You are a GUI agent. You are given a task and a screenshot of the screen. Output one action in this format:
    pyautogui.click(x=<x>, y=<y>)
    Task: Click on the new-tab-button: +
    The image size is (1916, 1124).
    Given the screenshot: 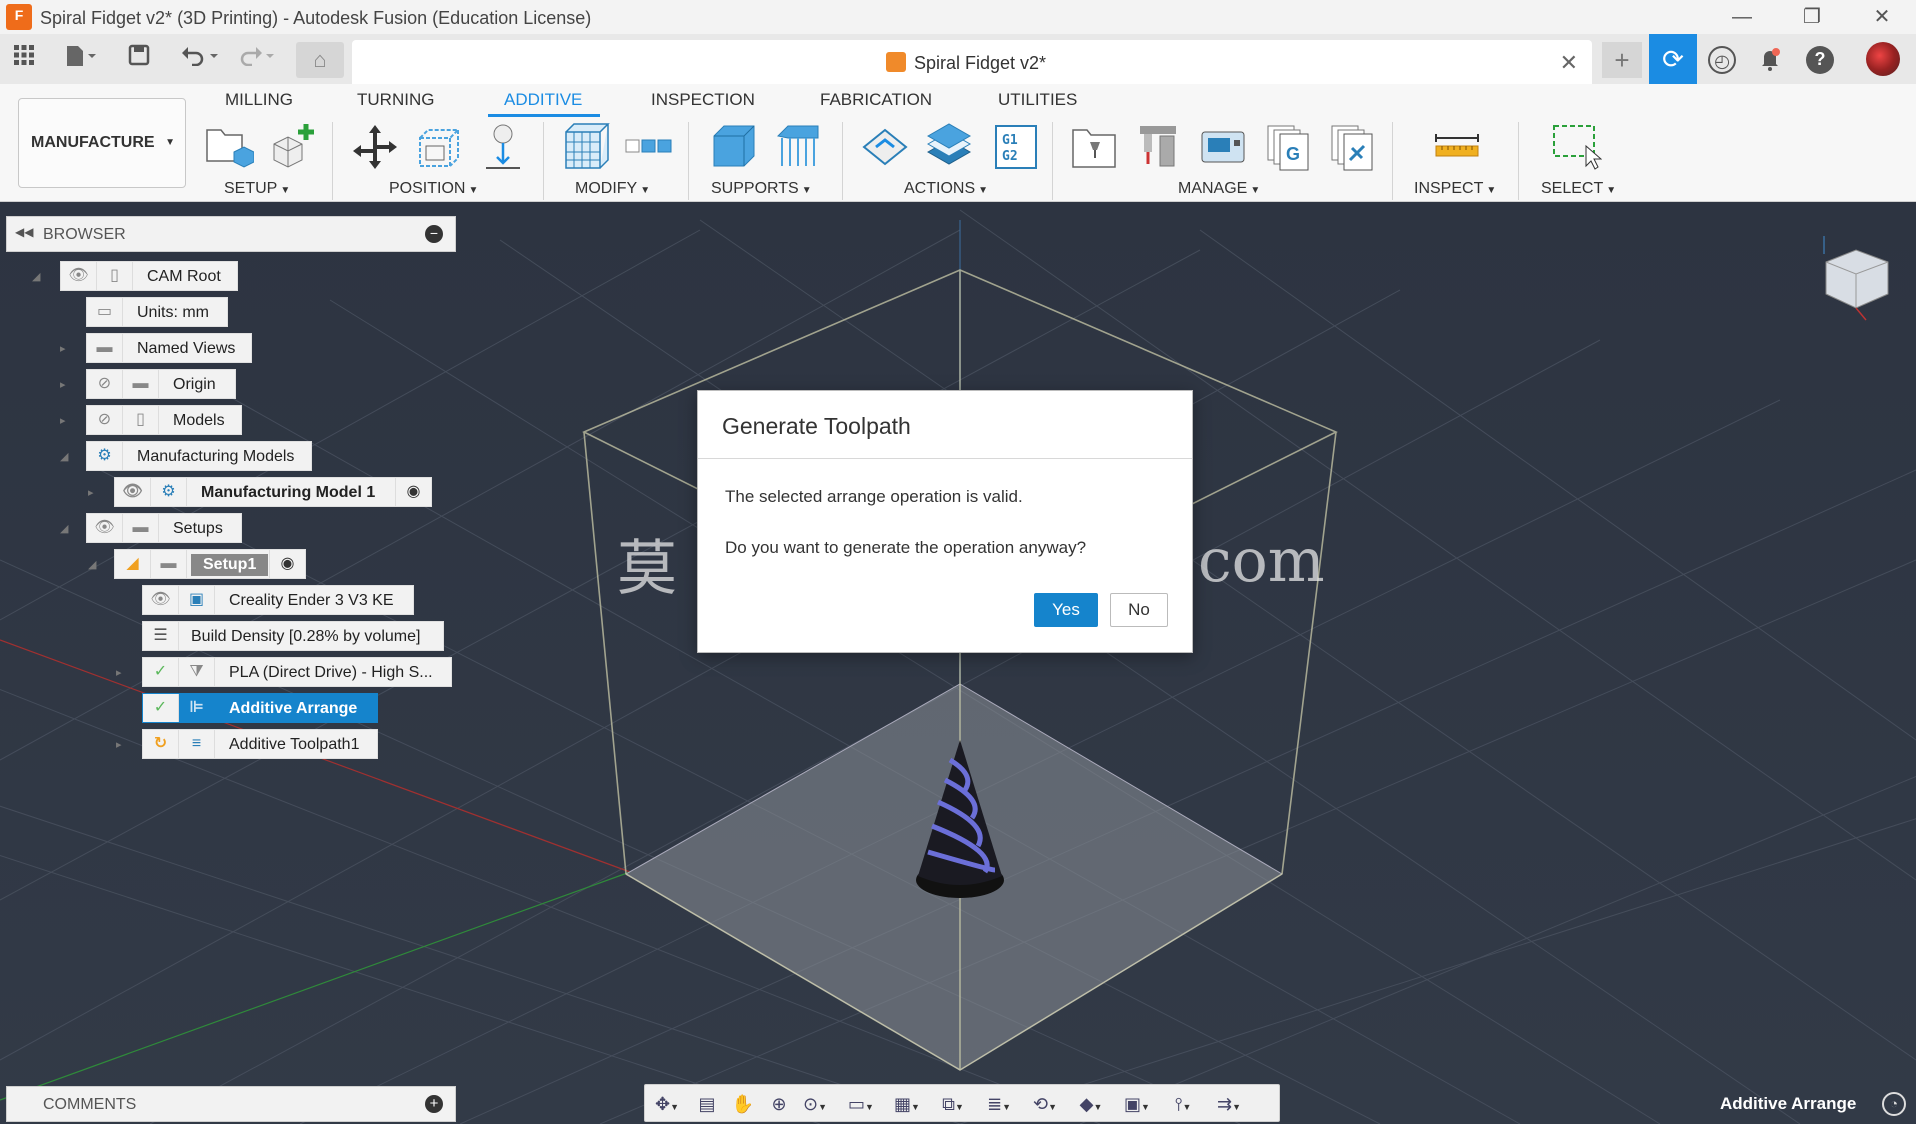 What is the action you would take?
    pyautogui.click(x=1622, y=60)
    